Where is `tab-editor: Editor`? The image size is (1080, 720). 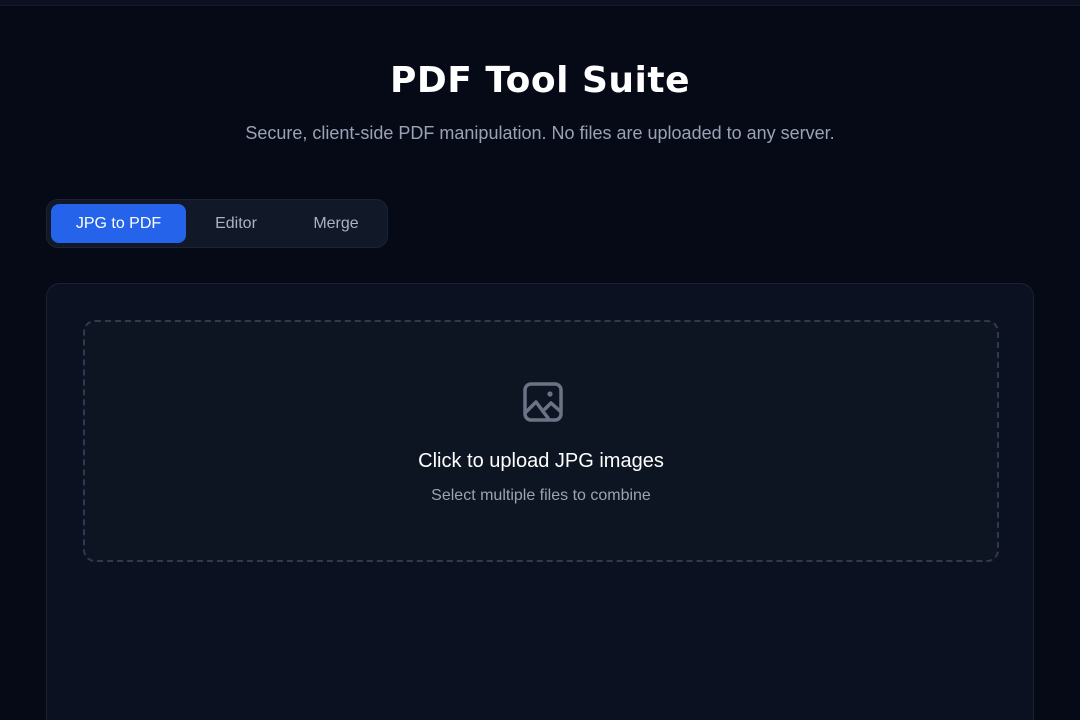
tab-editor: Editor is located at coordinates (236, 223).